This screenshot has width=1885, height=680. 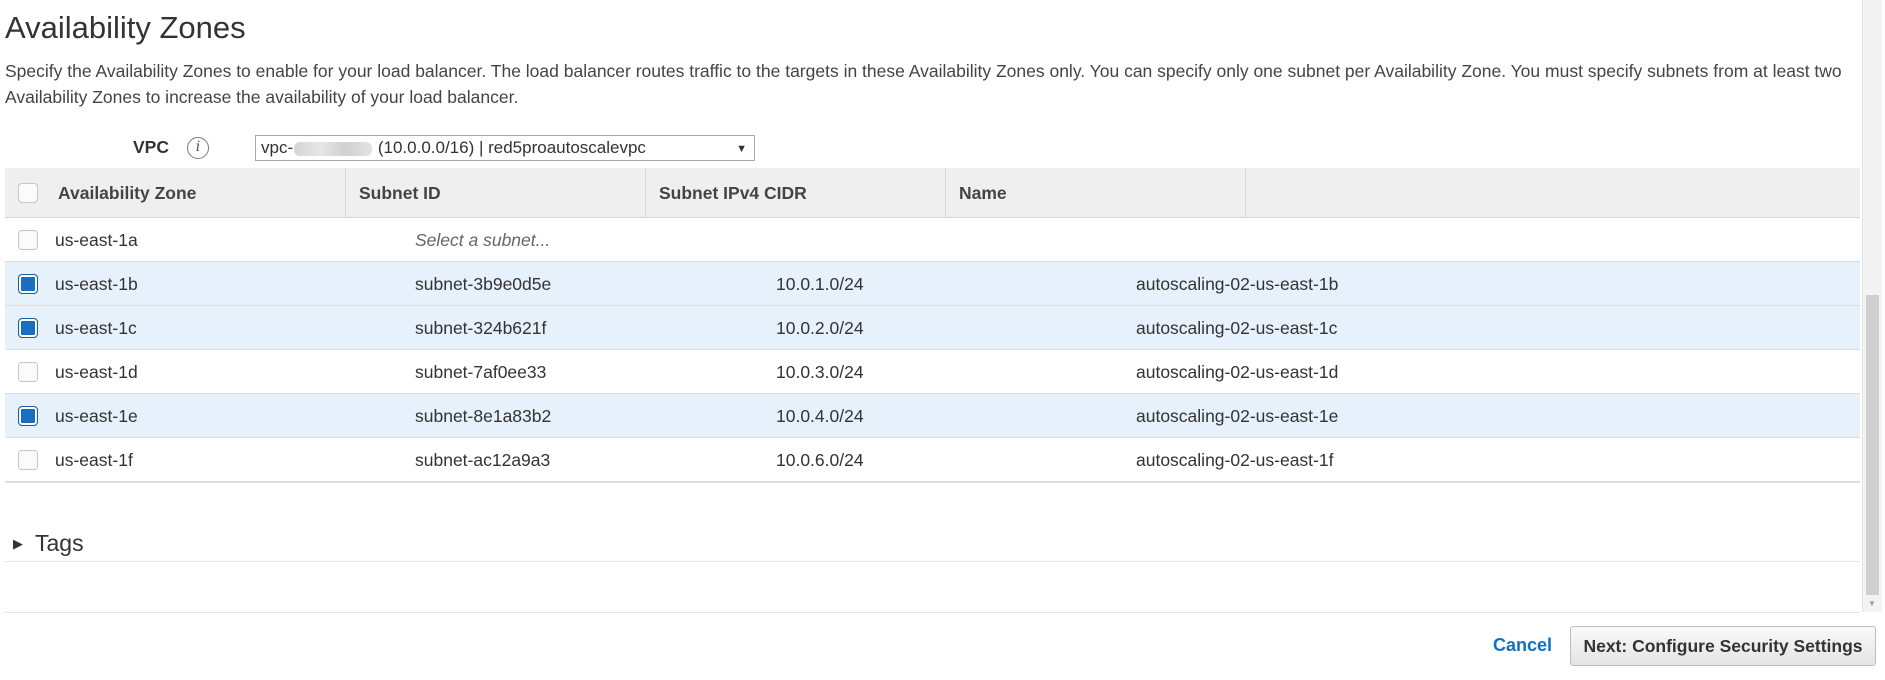 I want to click on cell-subnet-id: subnet-324b621f, so click(x=481, y=328).